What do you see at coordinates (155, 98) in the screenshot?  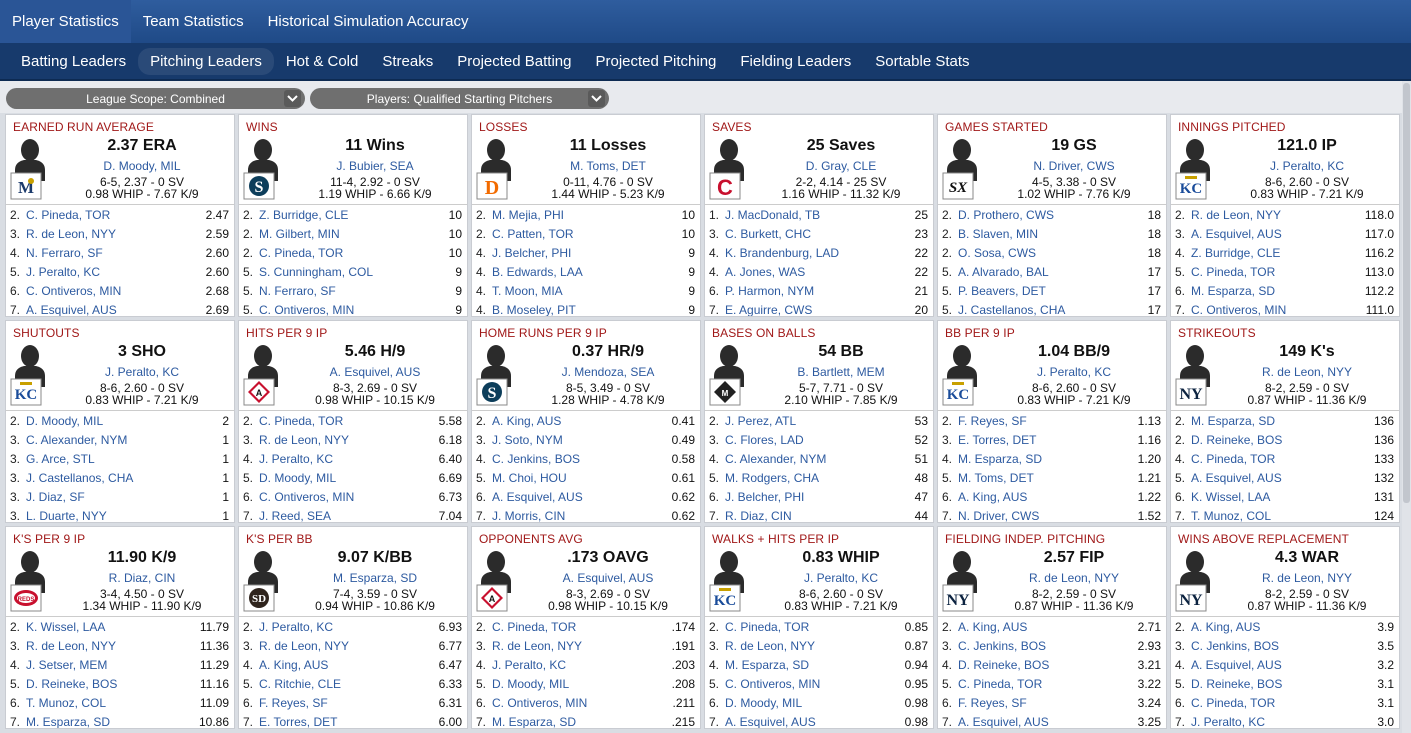 I see `league-scope-dropdown: League Scope: Combined` at bounding box center [155, 98].